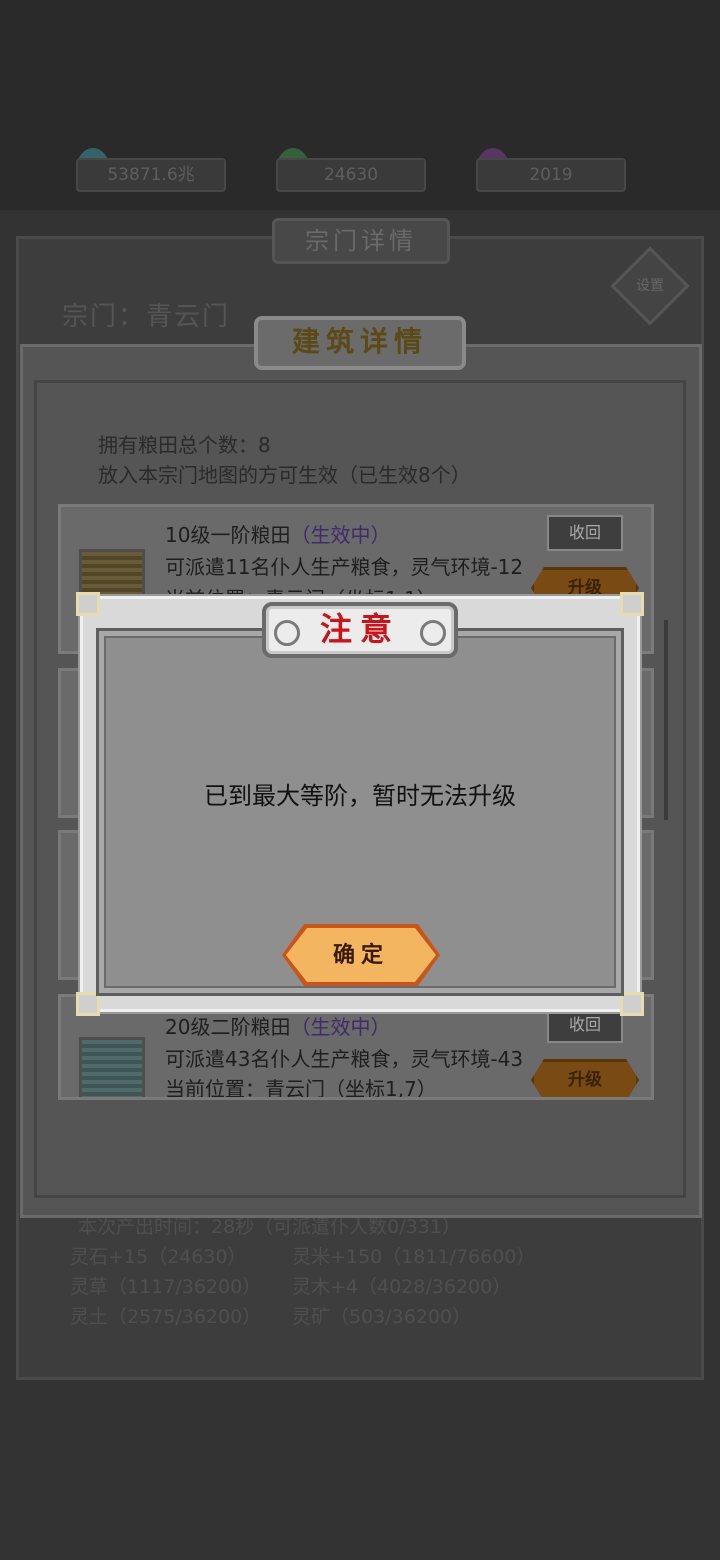  Describe the element at coordinates (402, 1287) in the screenshot. I see `stat-spirit-wood: 灵木+4（4028/36200）` at that location.